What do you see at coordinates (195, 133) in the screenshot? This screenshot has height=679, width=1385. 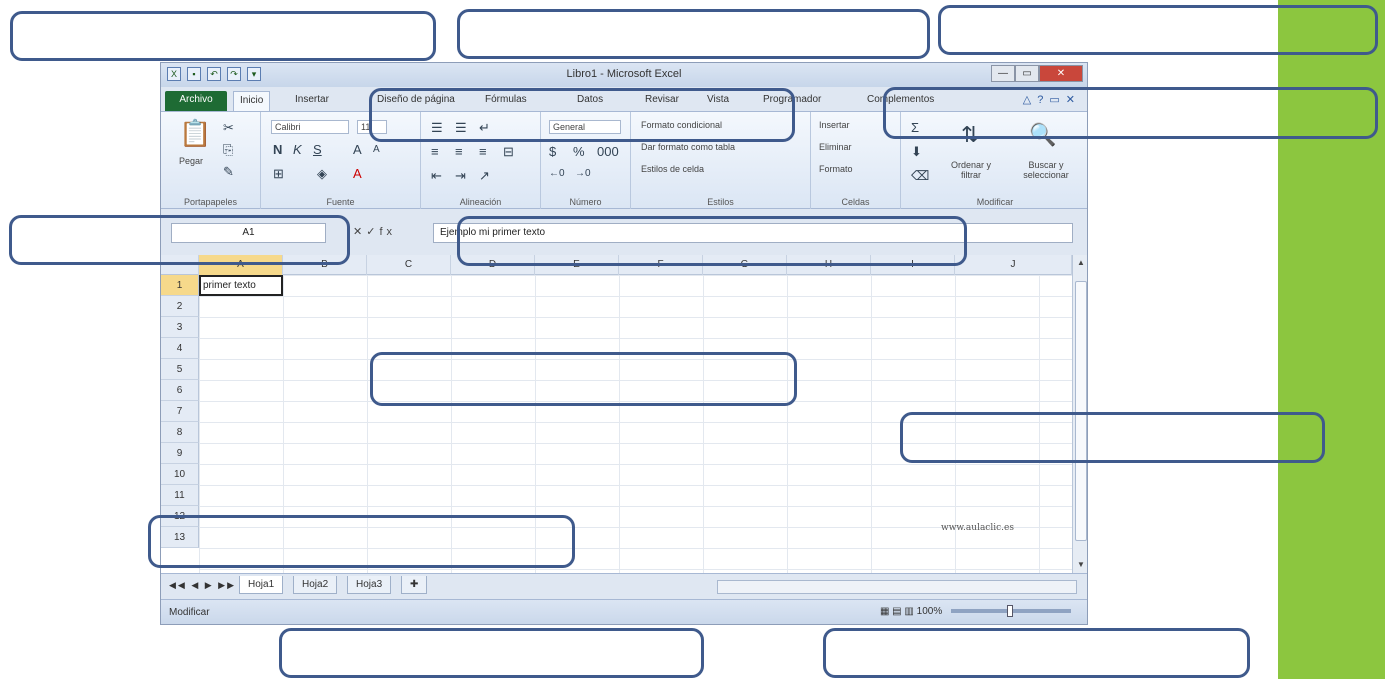 I see `paste-icon: 📋` at bounding box center [195, 133].